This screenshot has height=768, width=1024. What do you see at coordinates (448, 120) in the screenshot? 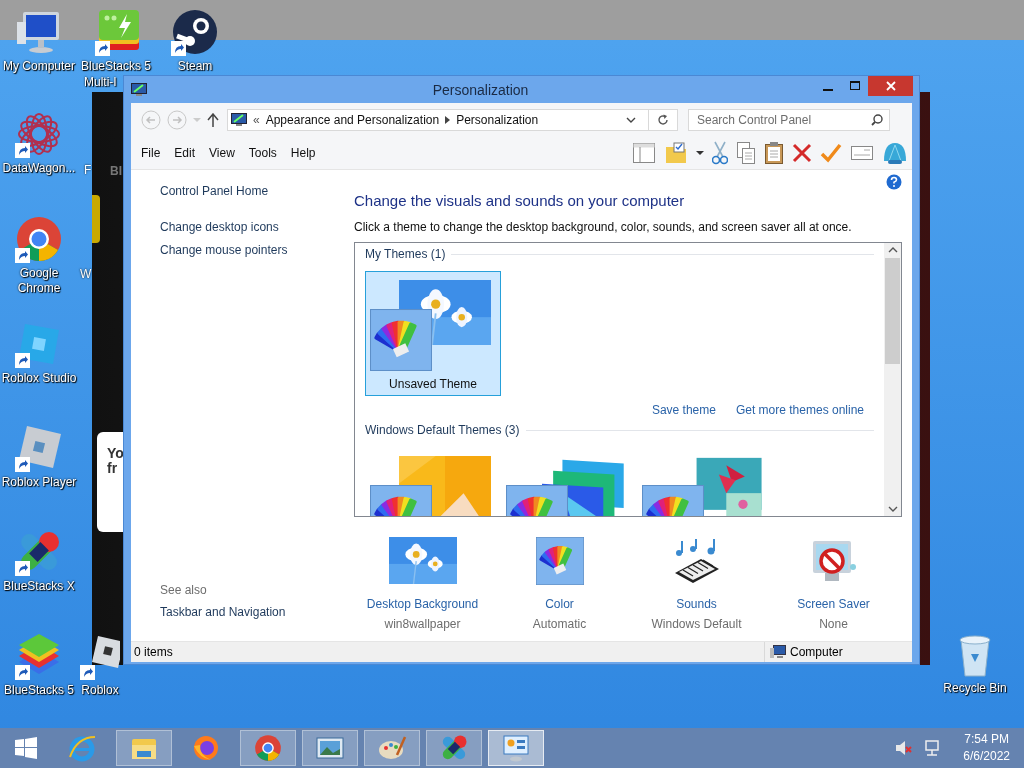
I see `breadcrumb-separator-icon` at bounding box center [448, 120].